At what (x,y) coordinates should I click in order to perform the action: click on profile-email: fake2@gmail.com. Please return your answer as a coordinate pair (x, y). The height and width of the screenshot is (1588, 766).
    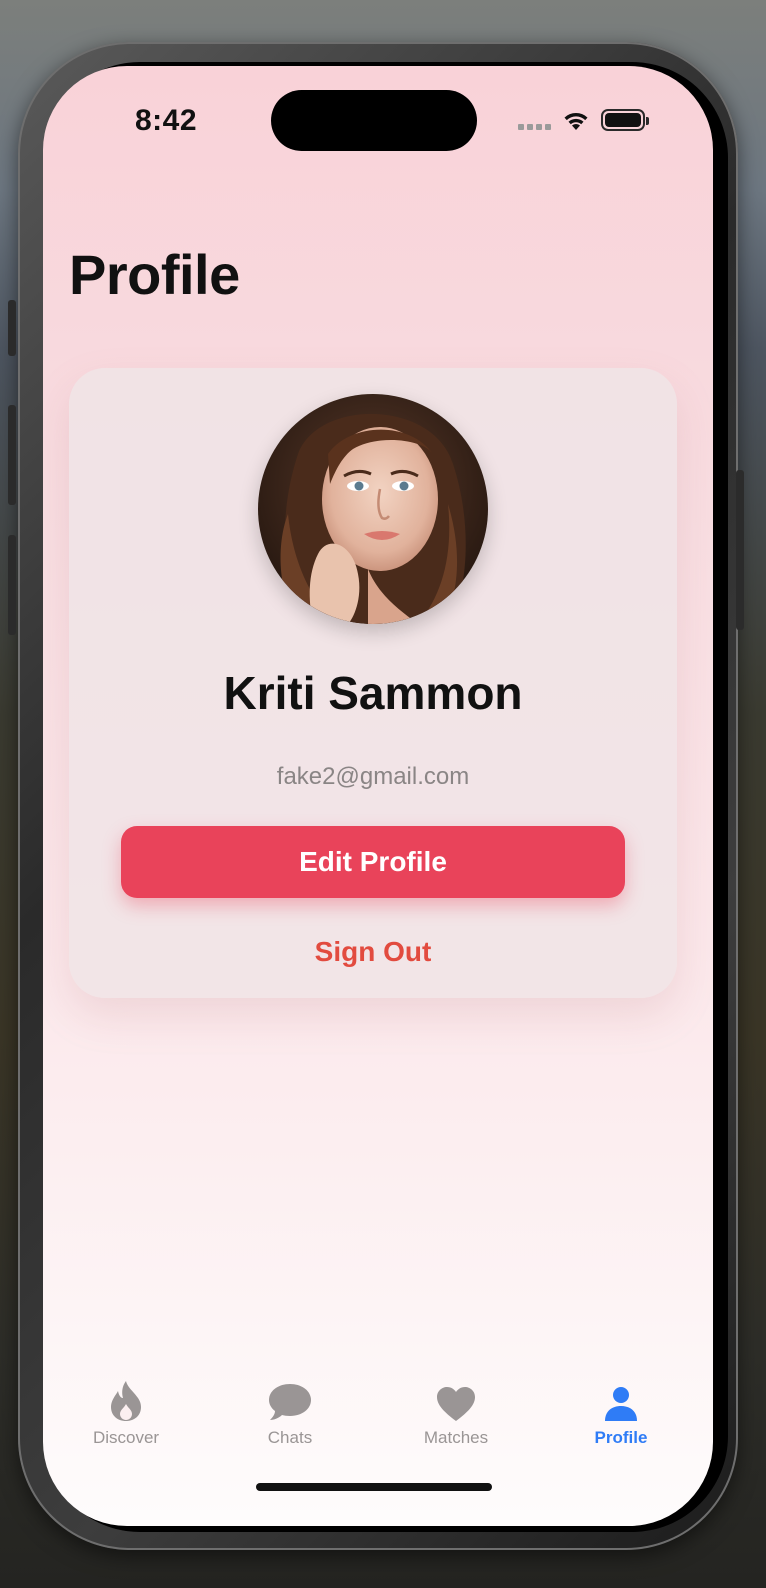
    Looking at the image, I should click on (373, 776).